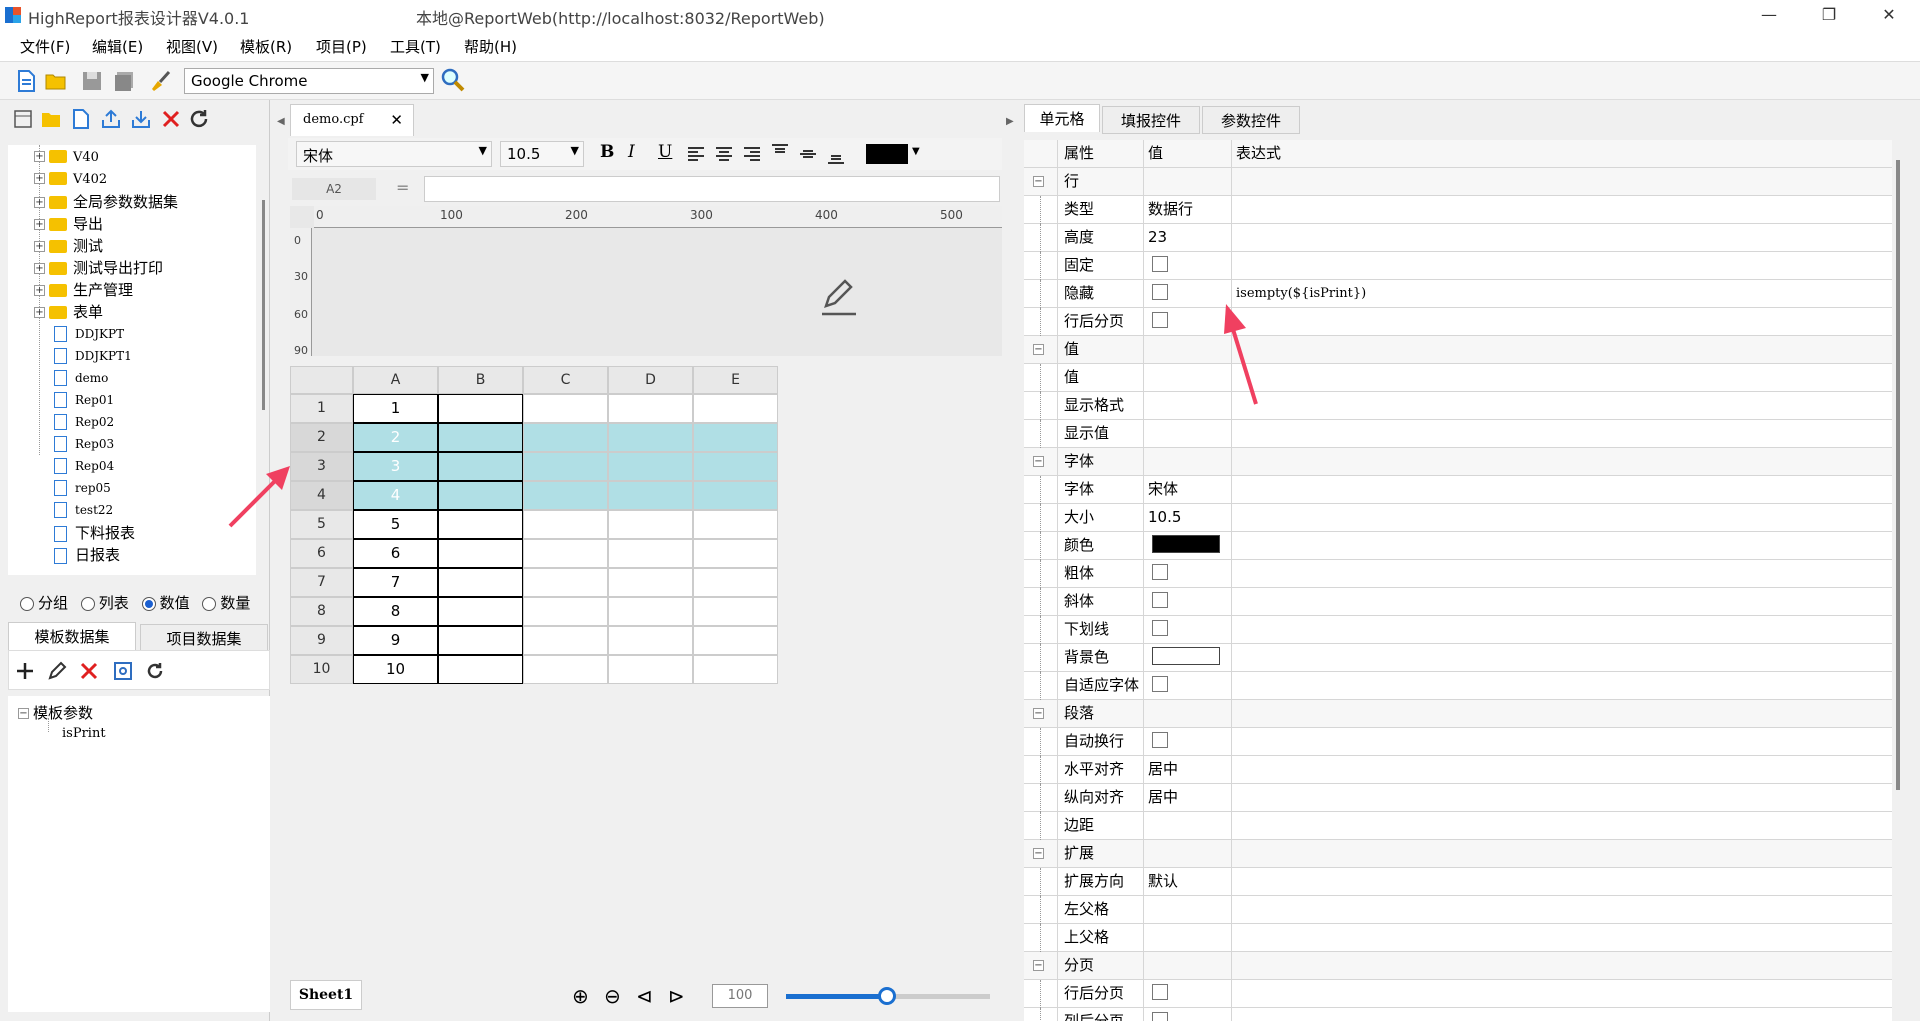 The height and width of the screenshot is (1021, 1920). Describe the element at coordinates (263, 305) in the screenshot. I see `tree-scrollbar` at that location.